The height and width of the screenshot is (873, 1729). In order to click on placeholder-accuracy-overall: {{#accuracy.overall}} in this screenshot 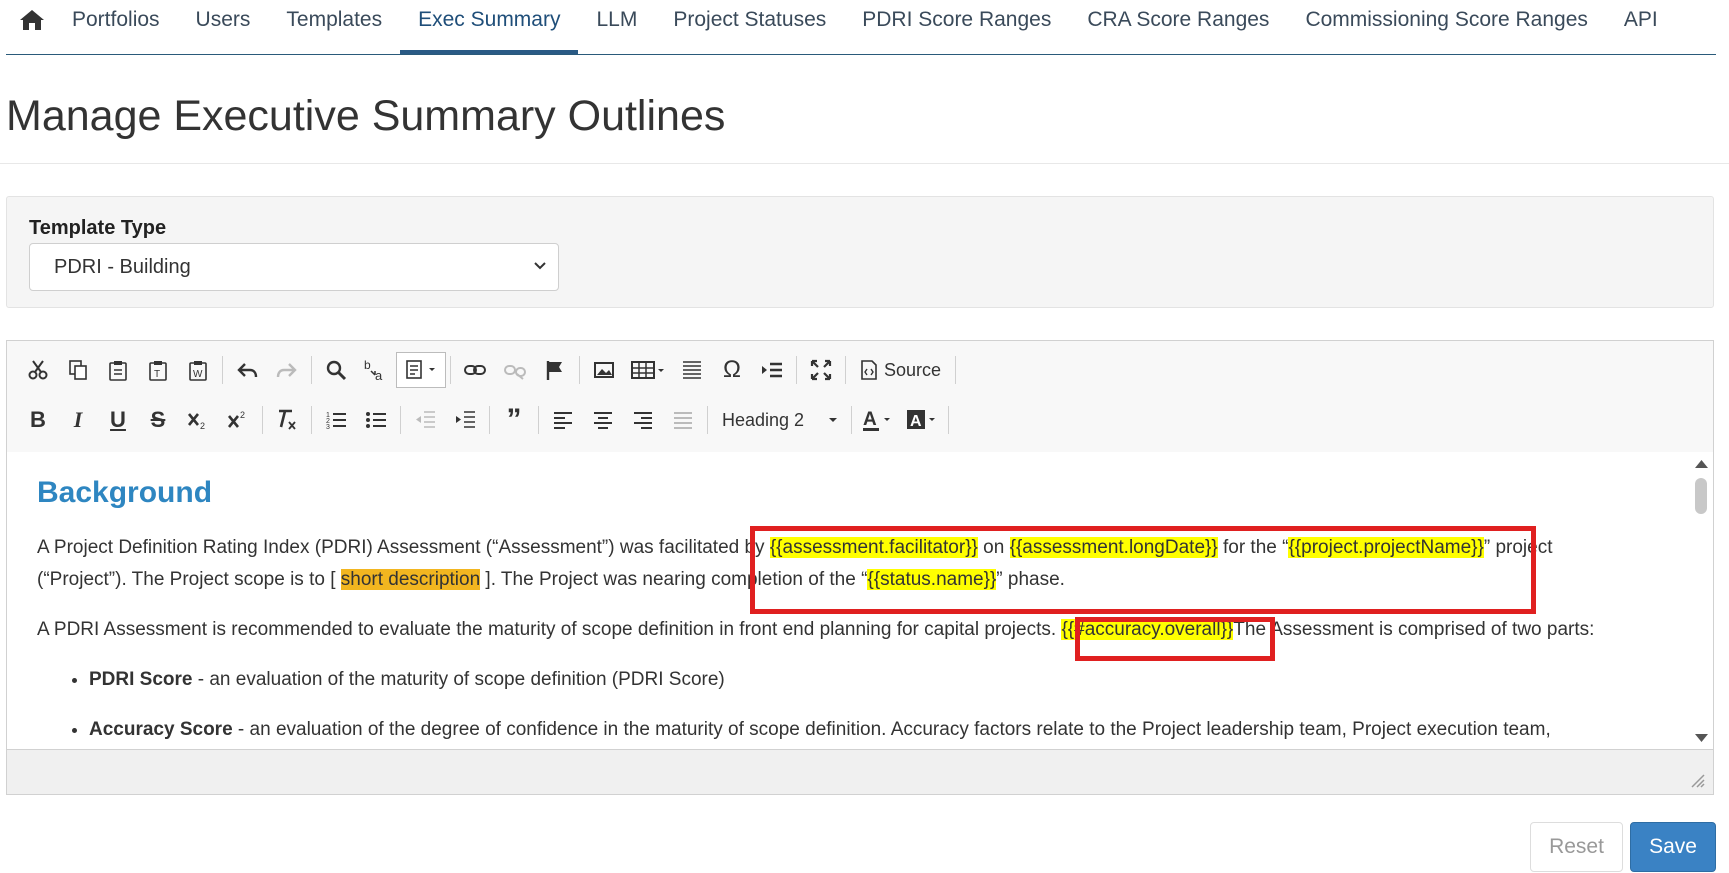, I will do `click(1147, 629)`.